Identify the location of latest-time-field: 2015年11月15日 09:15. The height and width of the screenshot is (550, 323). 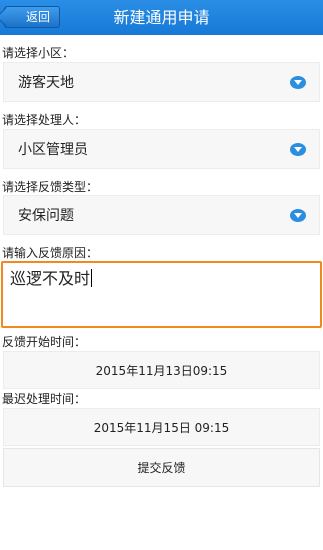
(161, 427).